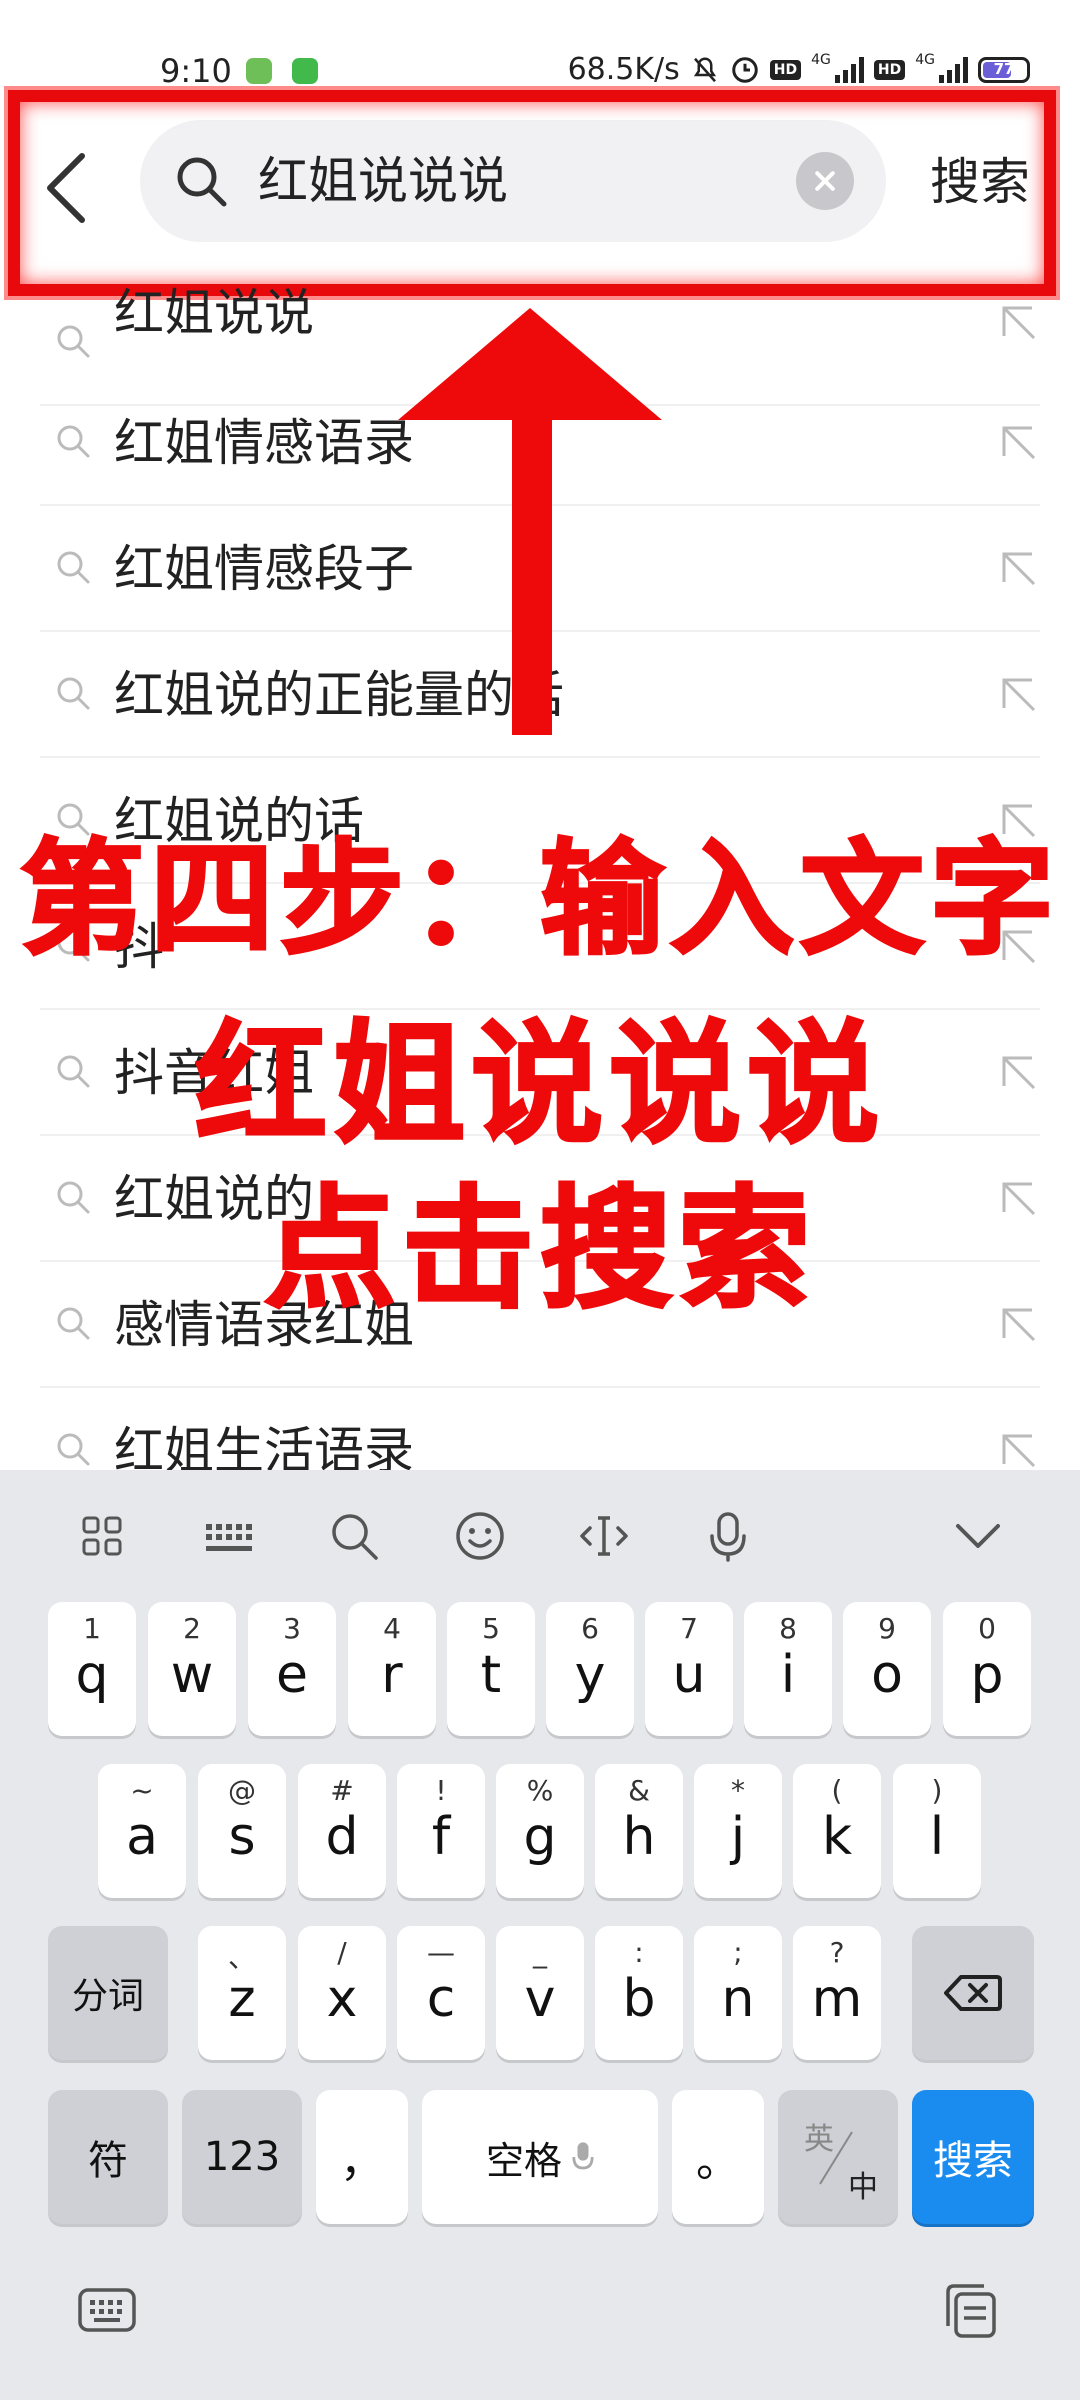 This screenshot has width=1080, height=2400. Describe the element at coordinates (978, 1536) in the screenshot. I see `chevron-down-icon` at that location.